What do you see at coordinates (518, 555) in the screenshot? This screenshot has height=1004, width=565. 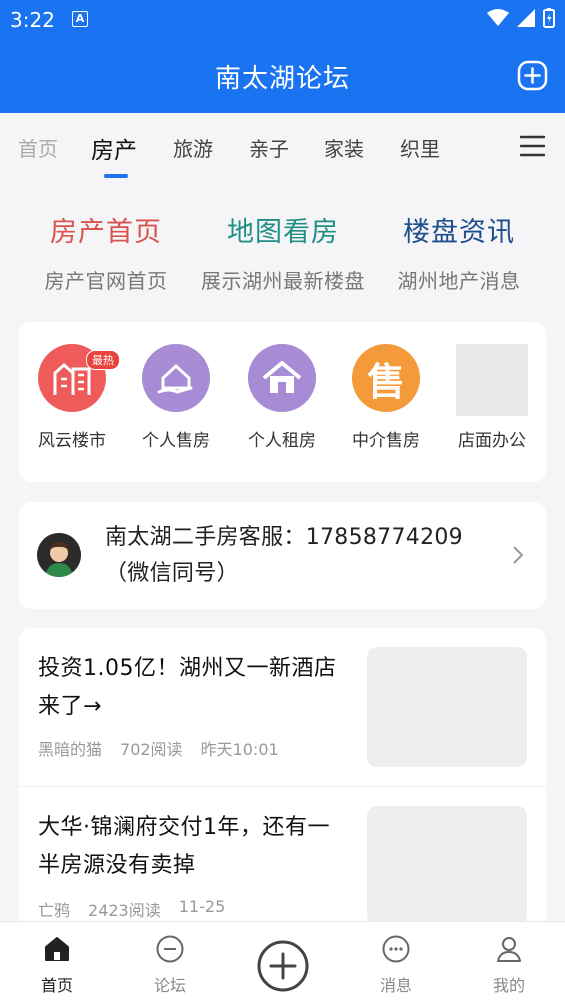 I see `chevron-right-icon` at bounding box center [518, 555].